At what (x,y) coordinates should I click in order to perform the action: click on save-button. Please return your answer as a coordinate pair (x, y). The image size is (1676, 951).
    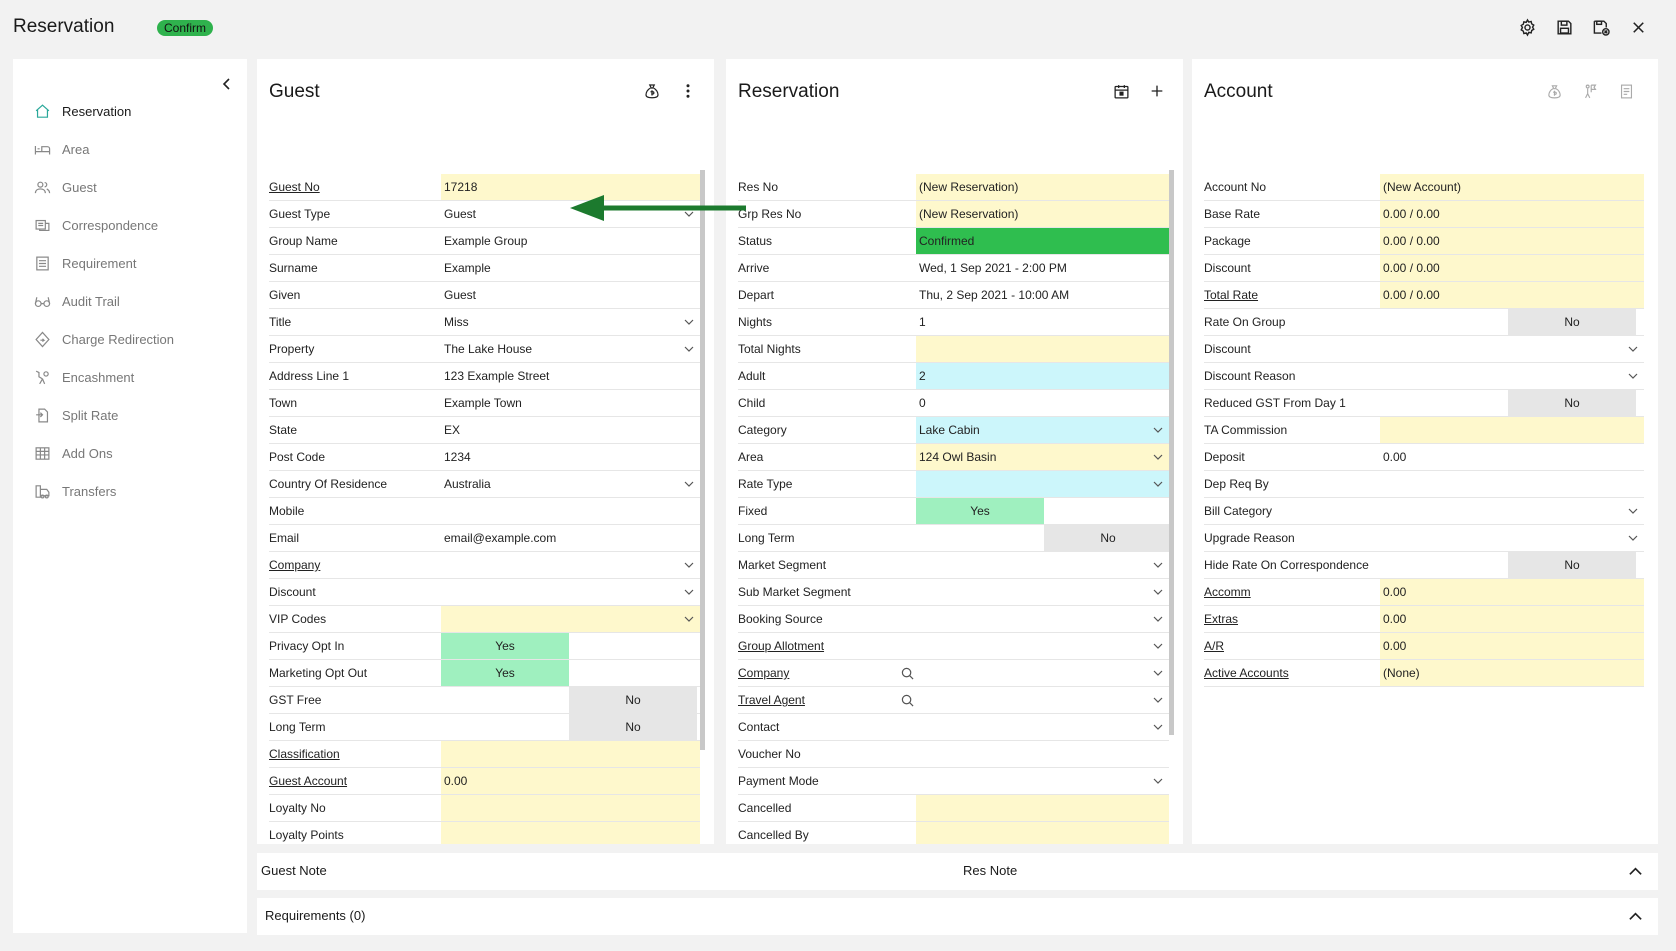
    Looking at the image, I should click on (1564, 27).